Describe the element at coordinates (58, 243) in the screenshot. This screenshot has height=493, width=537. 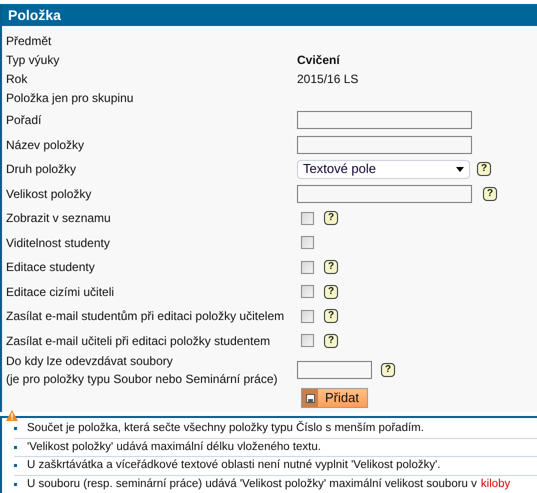
I see `field-label: Viditelnost studenty` at that location.